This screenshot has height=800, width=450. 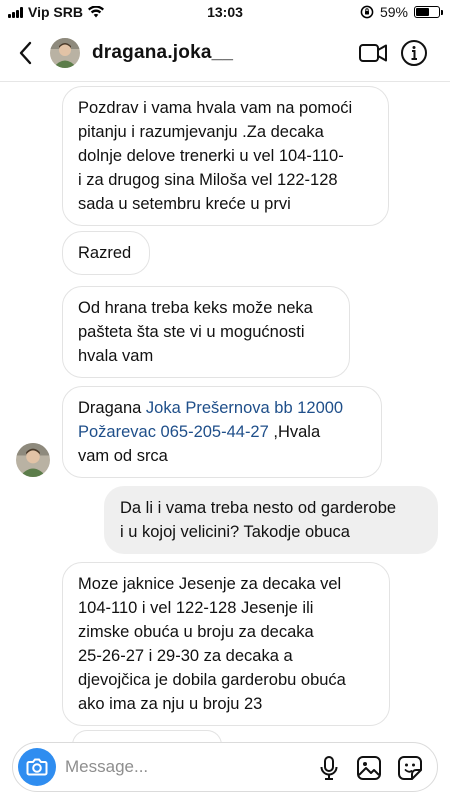 I want to click on phone-link: Požarevac 065-205-44-27, so click(x=173, y=432).